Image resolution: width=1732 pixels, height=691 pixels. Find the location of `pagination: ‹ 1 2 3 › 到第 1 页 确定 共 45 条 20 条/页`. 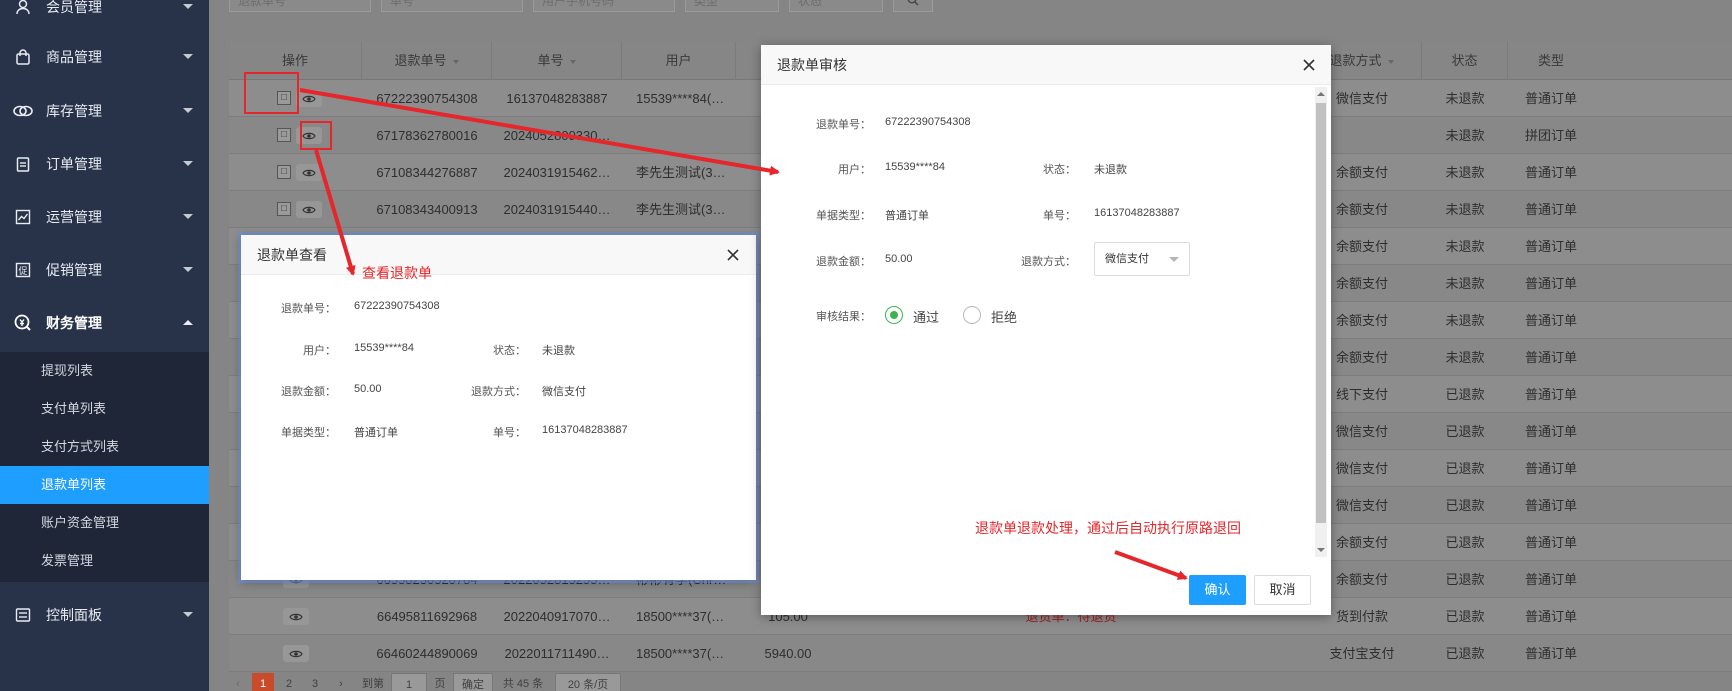

pagination: ‹ 1 2 3 › 到第 1 页 确定 共 45 条 20 条/页 is located at coordinates (960, 678).